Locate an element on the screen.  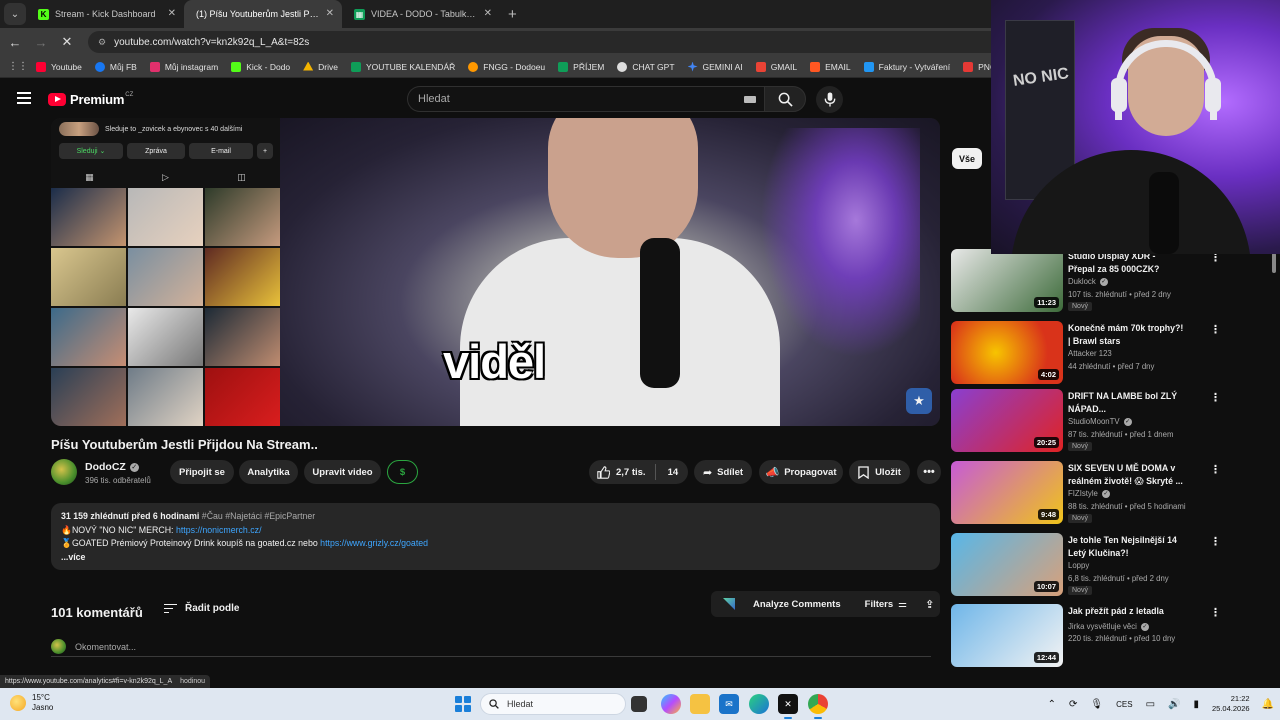
bookmark-chatgpt: CHAT GPT is located at coordinates (646, 66).